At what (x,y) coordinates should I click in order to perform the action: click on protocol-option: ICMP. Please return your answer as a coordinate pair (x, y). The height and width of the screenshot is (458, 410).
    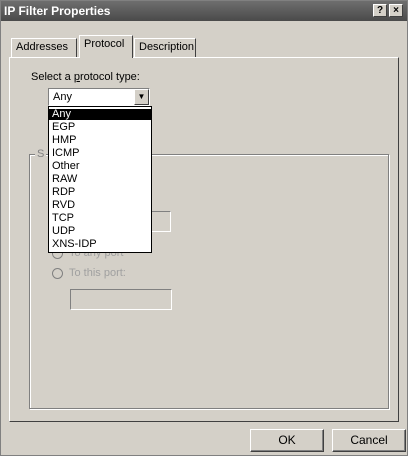
    Looking at the image, I should click on (100, 153).